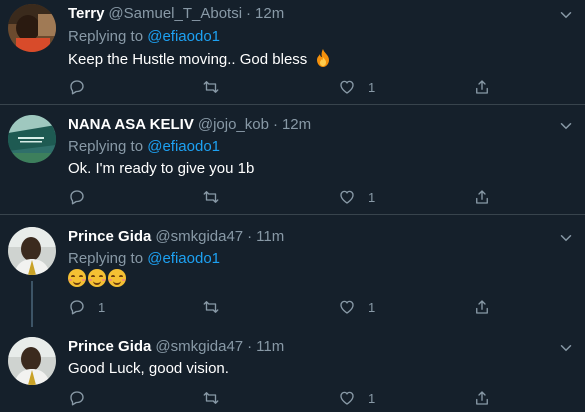  Describe the element at coordinates (86, 307) in the screenshot. I see `reply-button: 1` at that location.